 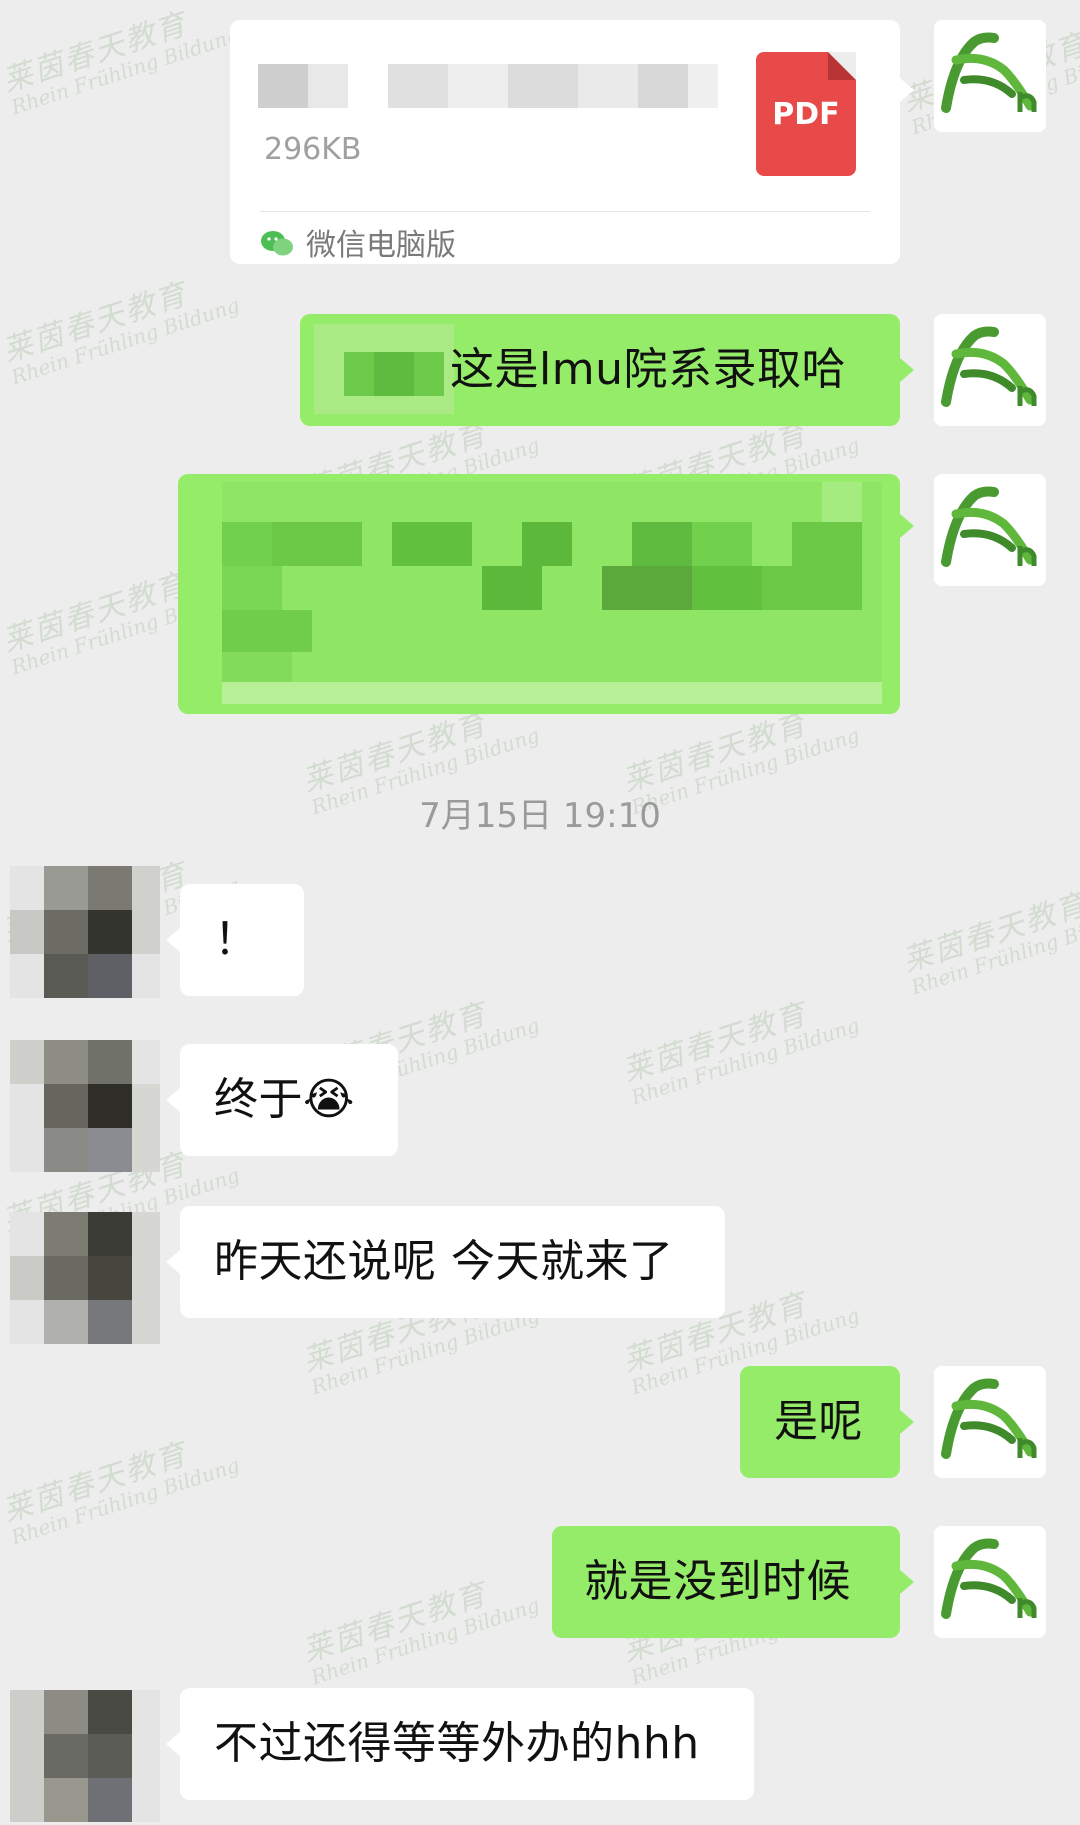 I want to click on message-text: 终于😭, so click(x=284, y=1099).